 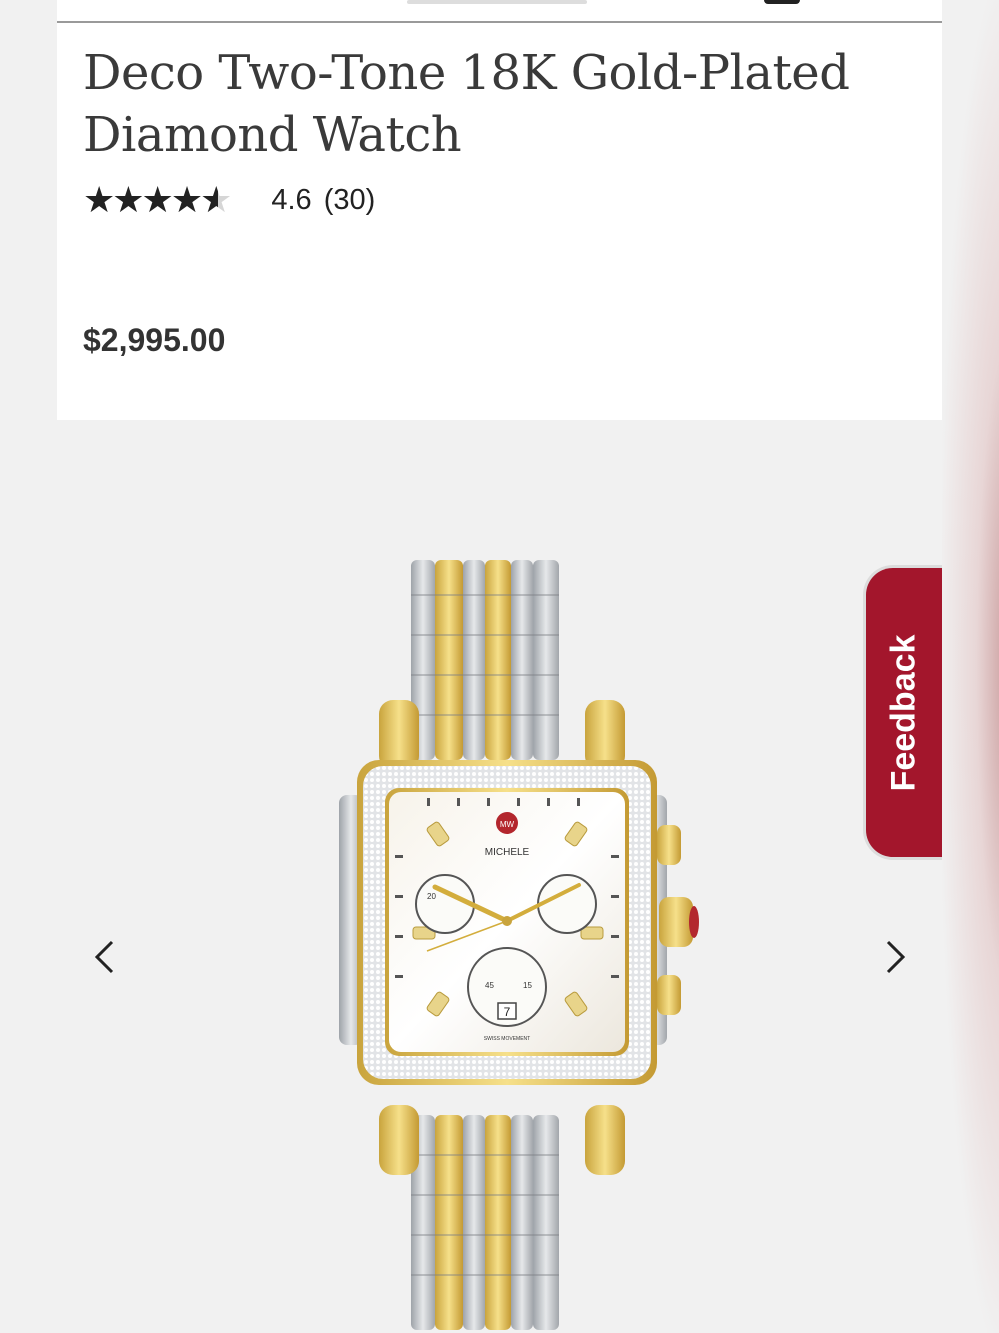 I want to click on star-rating-filled: ★★★★★, so click(x=150, y=200).